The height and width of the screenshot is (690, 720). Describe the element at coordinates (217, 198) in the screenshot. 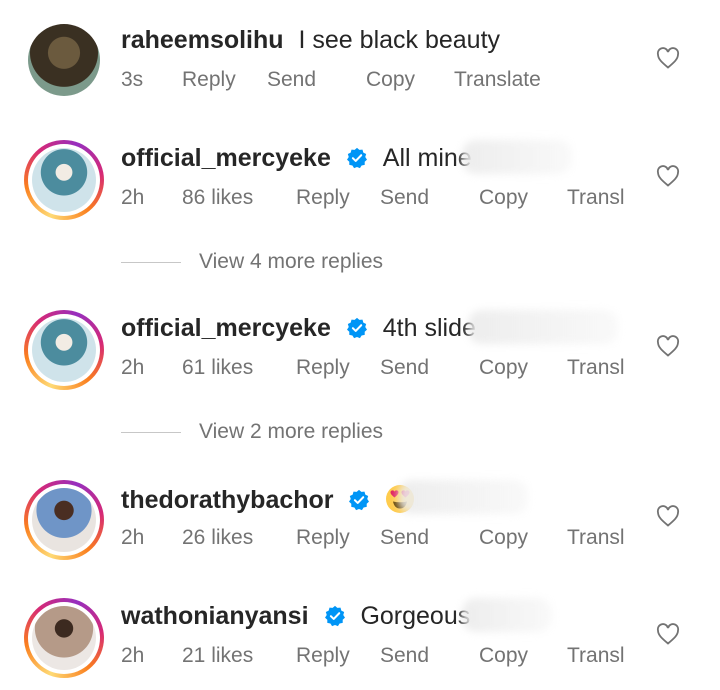

I see `likes-count: 86 likes` at that location.